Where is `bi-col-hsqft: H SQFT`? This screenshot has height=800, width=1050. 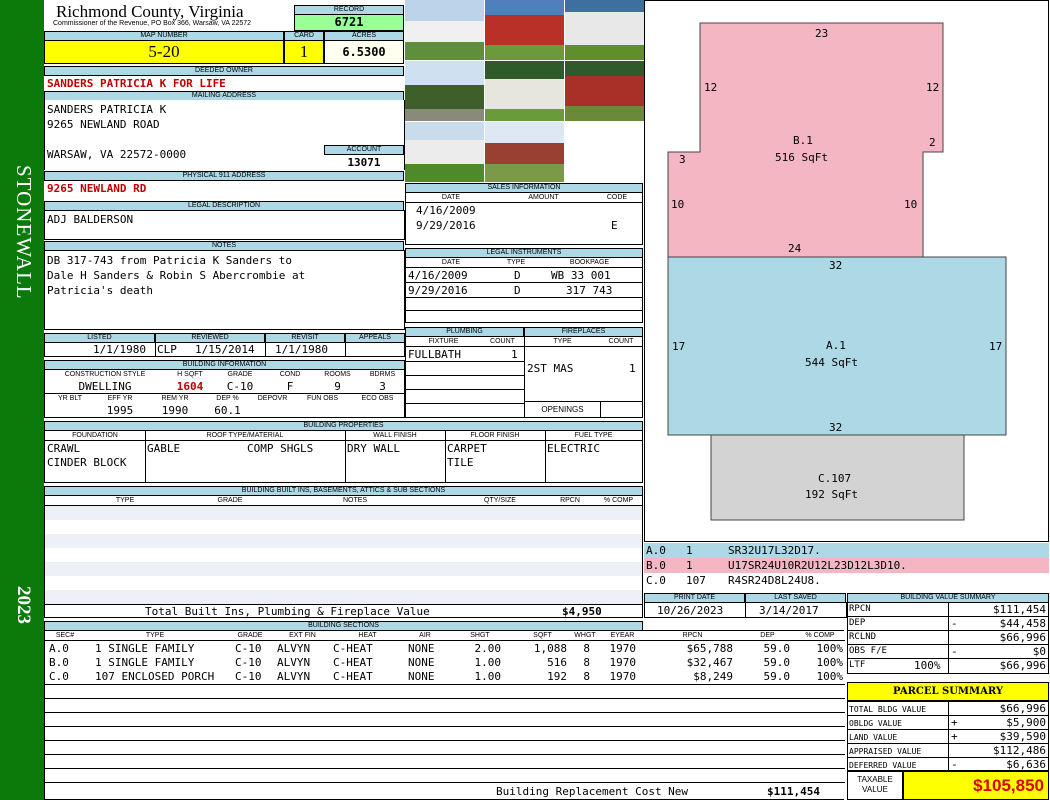 bi-col-hsqft: H SQFT is located at coordinates (190, 374).